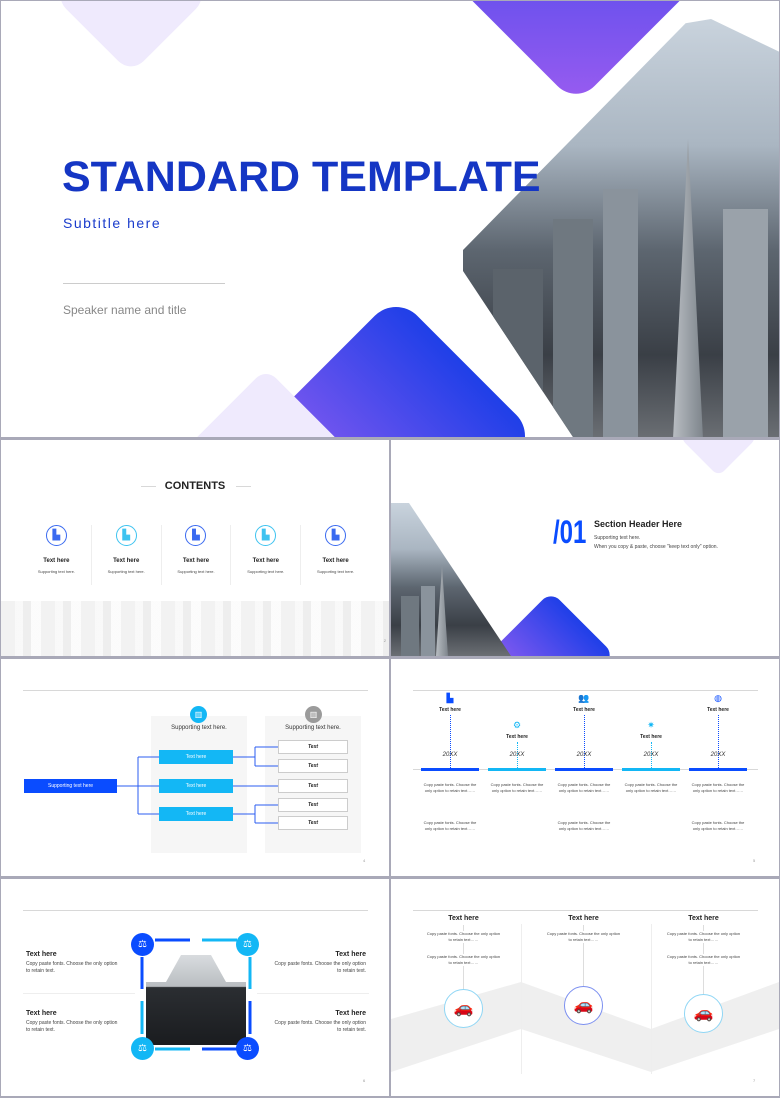 Image resolution: width=780 pixels, height=1098 pixels. What do you see at coordinates (144, 283) in the screenshot?
I see `divider` at bounding box center [144, 283].